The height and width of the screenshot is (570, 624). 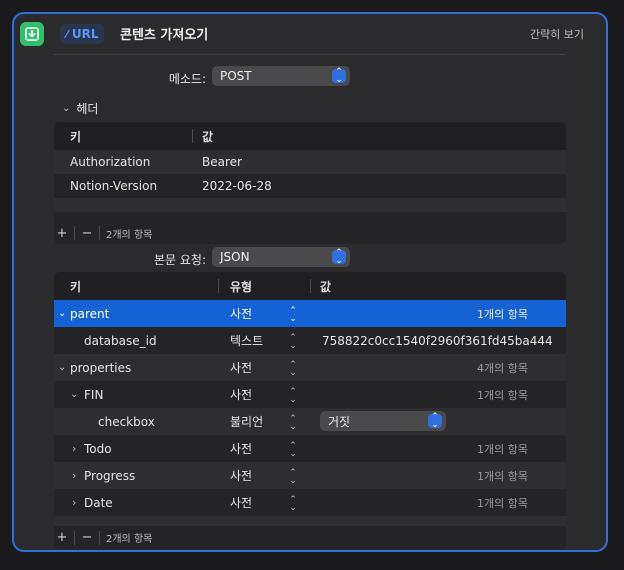 What do you see at coordinates (310, 475) in the screenshot?
I see `table-row: › Progress 사전 ⌃ ⌄ 1개의 항목` at bounding box center [310, 475].